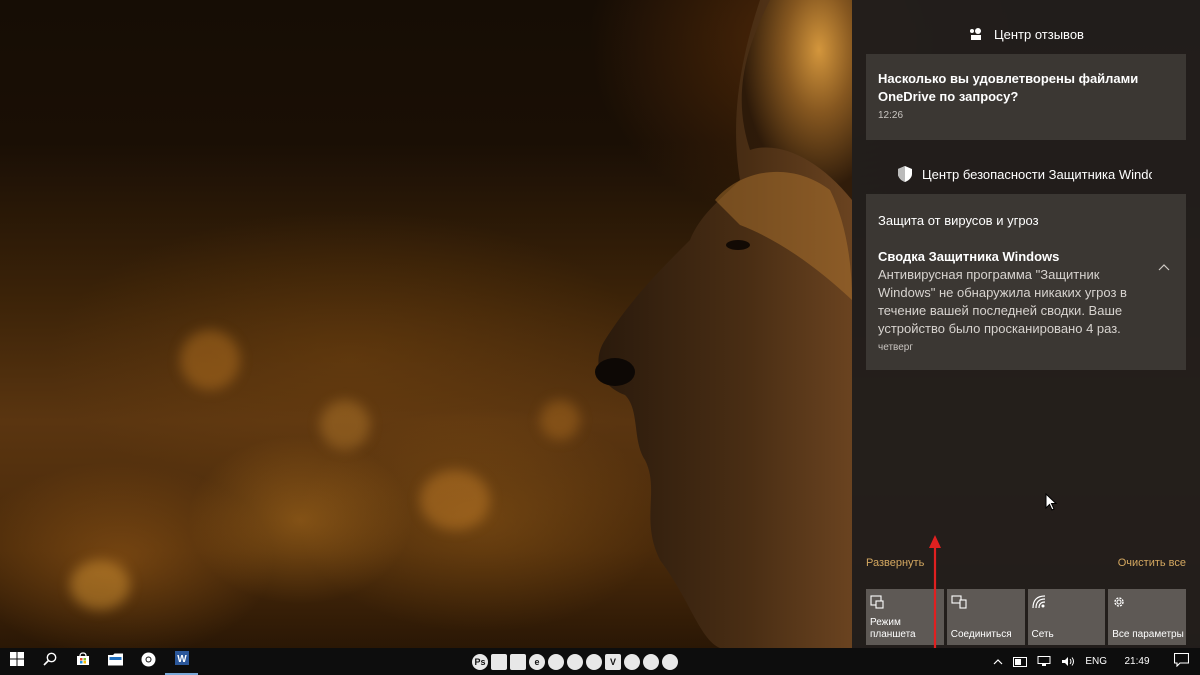  Describe the element at coordinates (1148, 634) in the screenshot. I see `quick-action-label: Все параметры` at that location.